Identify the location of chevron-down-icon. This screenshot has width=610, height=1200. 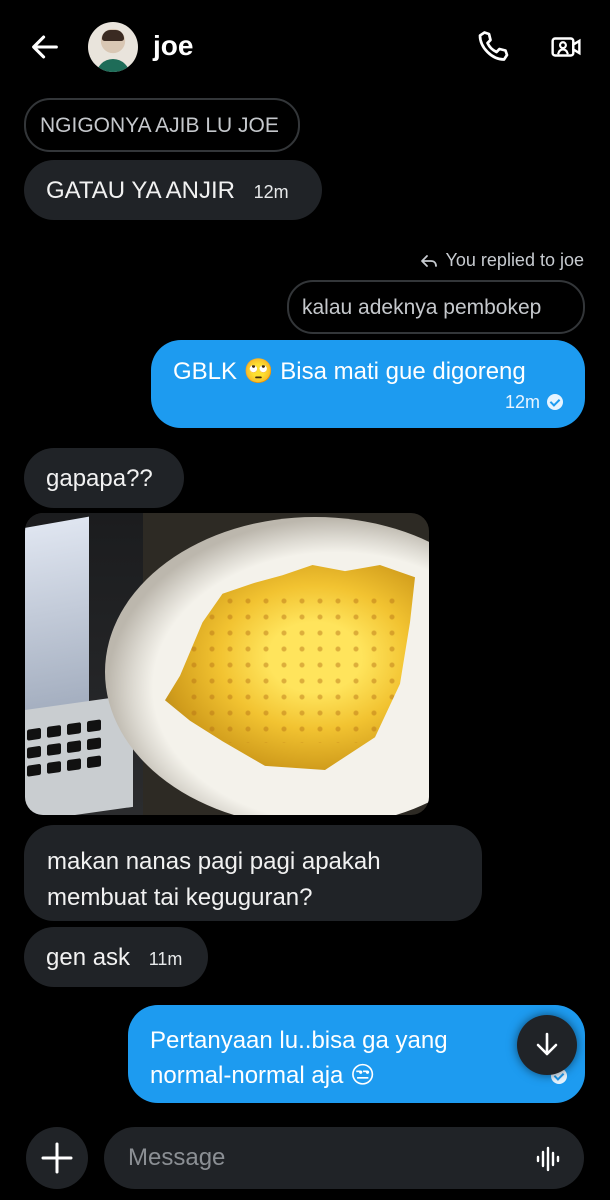
(547, 1044).